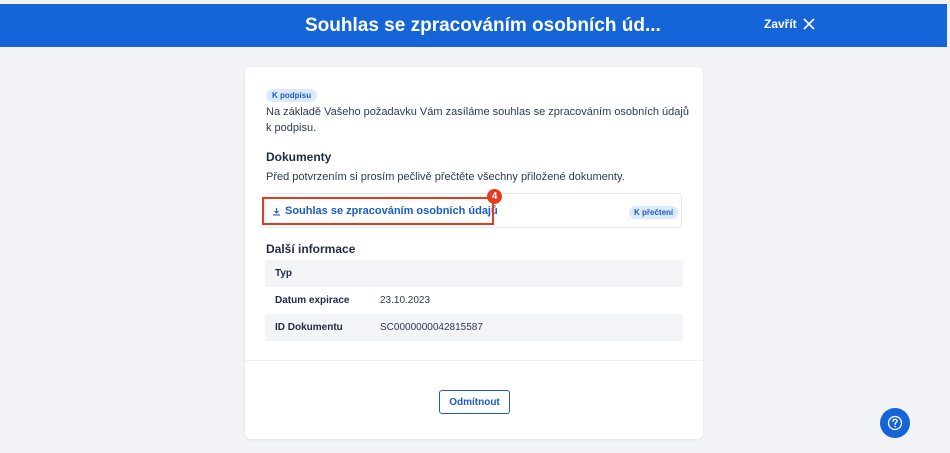 The width and height of the screenshot is (950, 453). I want to click on divider, so click(474, 360).